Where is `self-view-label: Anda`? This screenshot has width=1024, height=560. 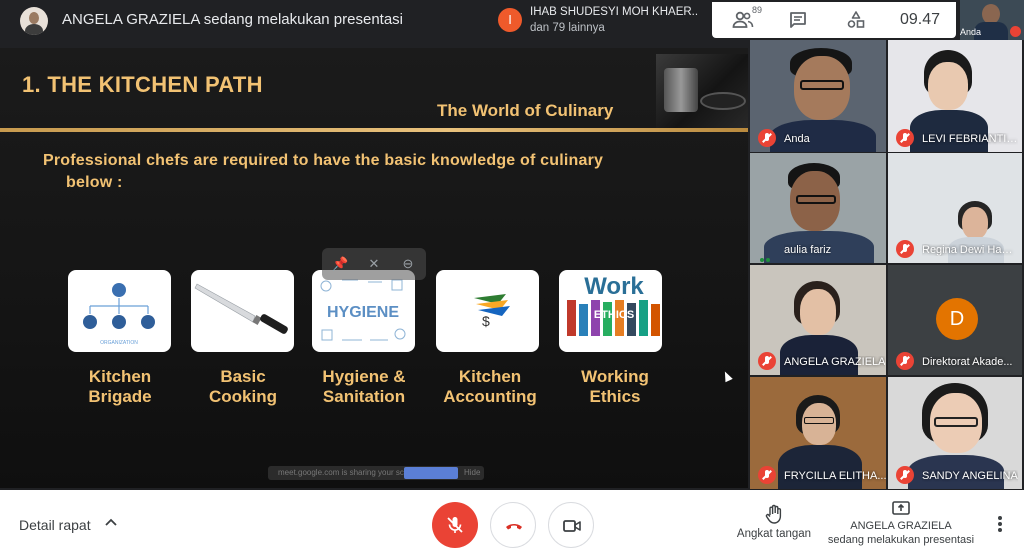
self-view-label: Anda is located at coordinates (971, 32).